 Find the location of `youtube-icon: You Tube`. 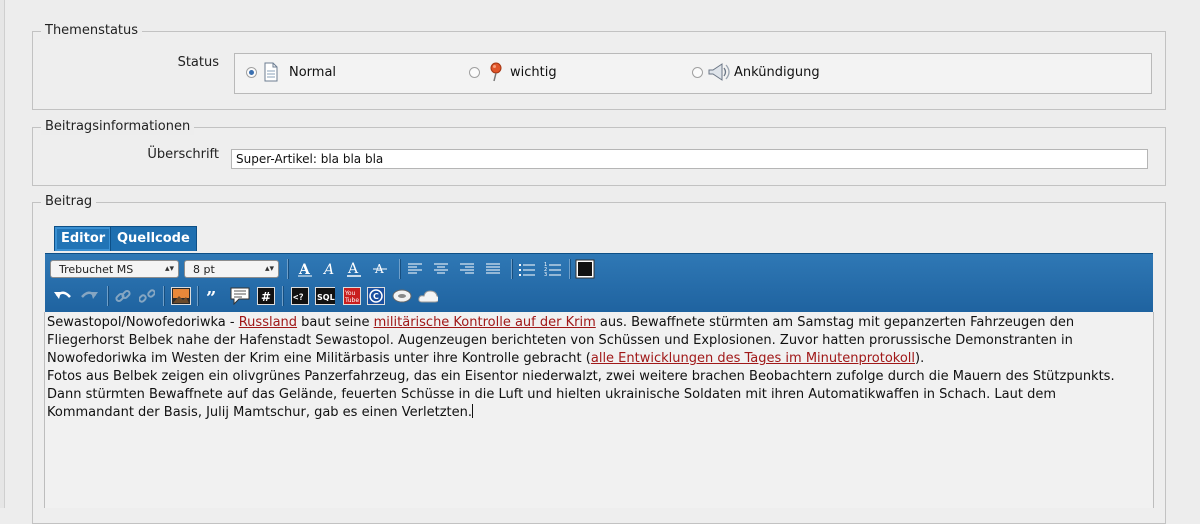

youtube-icon: You Tube is located at coordinates (352, 296).